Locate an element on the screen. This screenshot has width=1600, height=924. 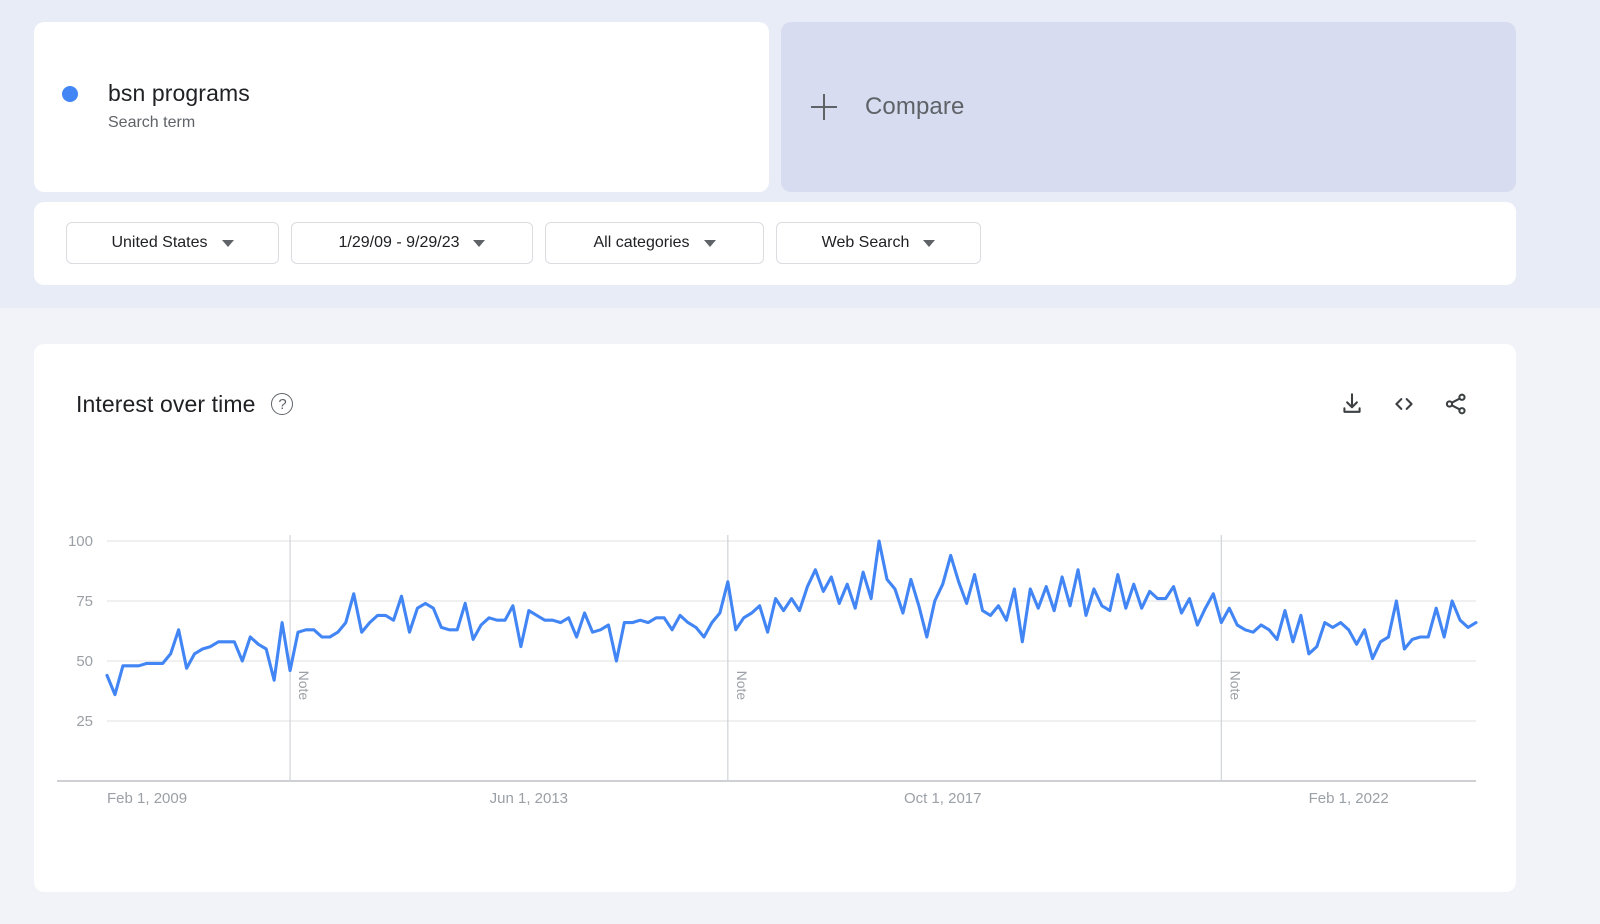
page-title: Interest over time is located at coordinates (166, 403).